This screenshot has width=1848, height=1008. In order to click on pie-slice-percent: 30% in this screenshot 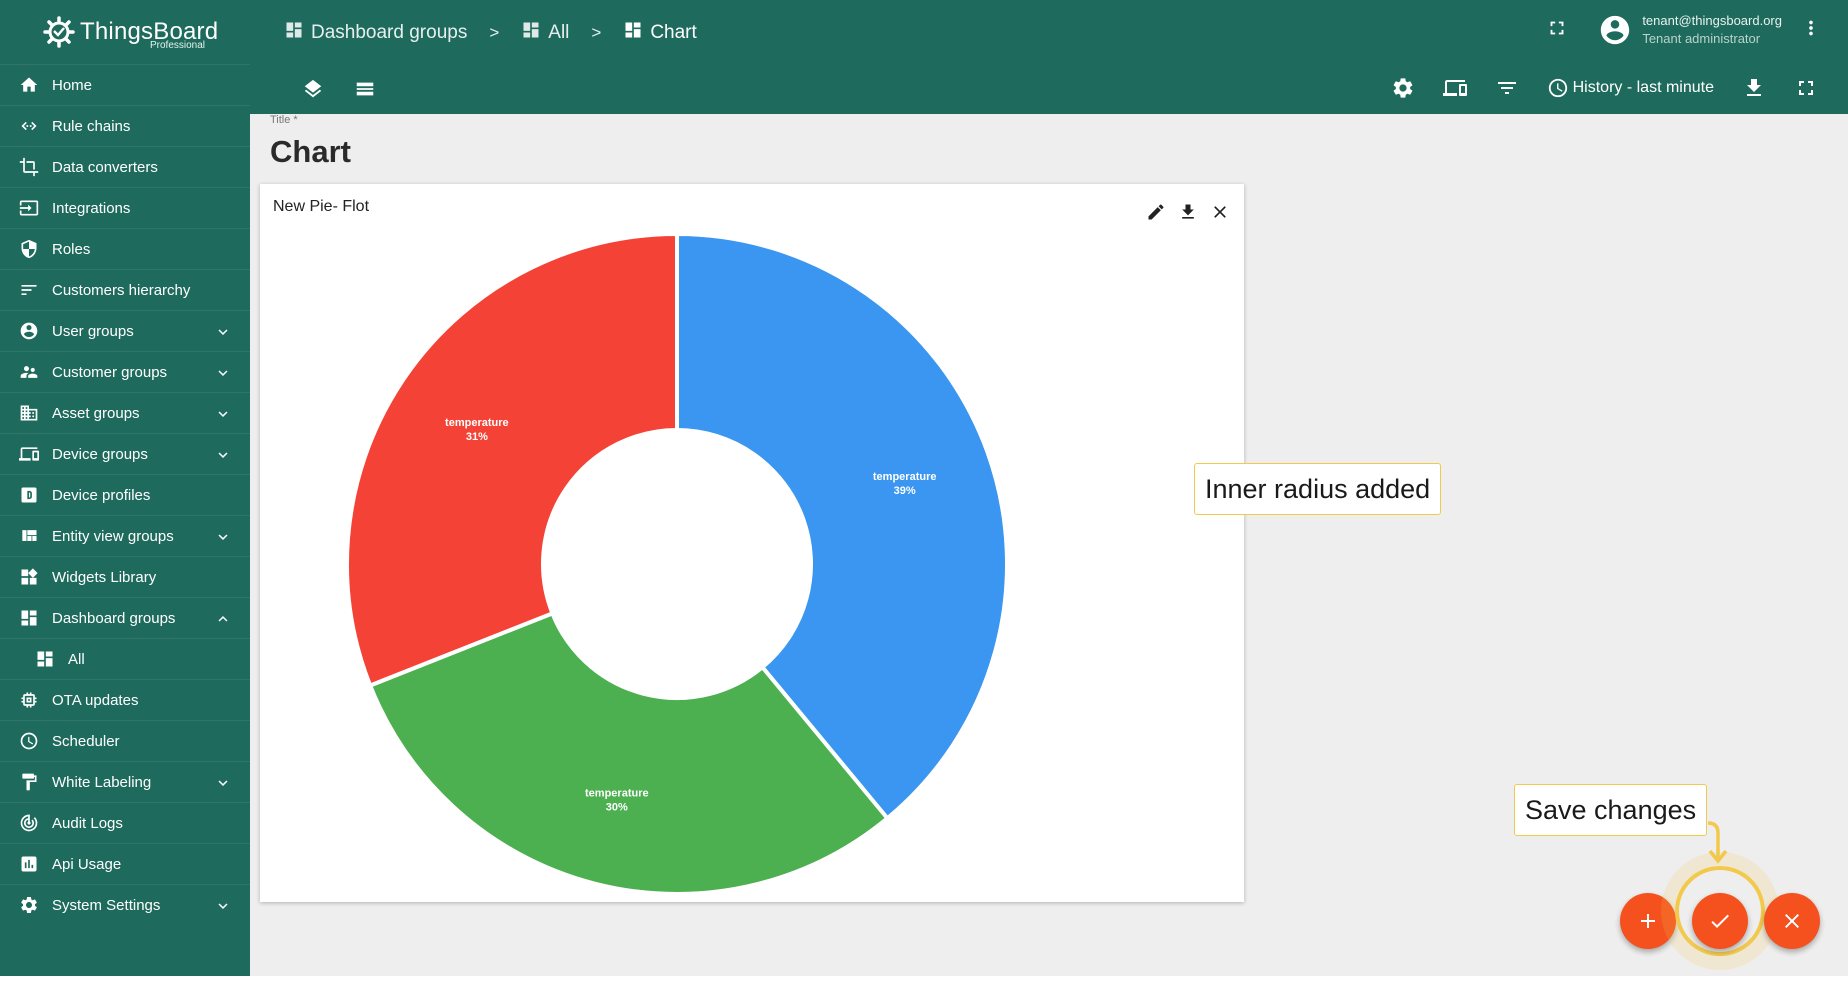, I will do `click(617, 807)`.